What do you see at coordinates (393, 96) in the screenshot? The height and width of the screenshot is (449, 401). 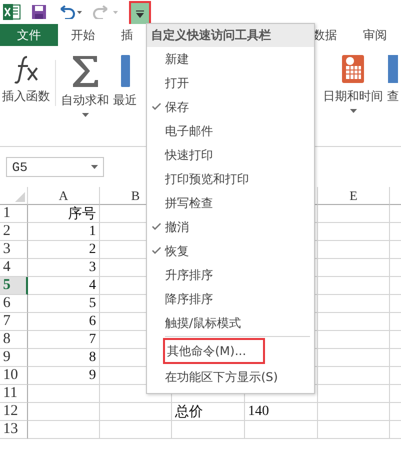 I see `ribbon-button: 查` at bounding box center [393, 96].